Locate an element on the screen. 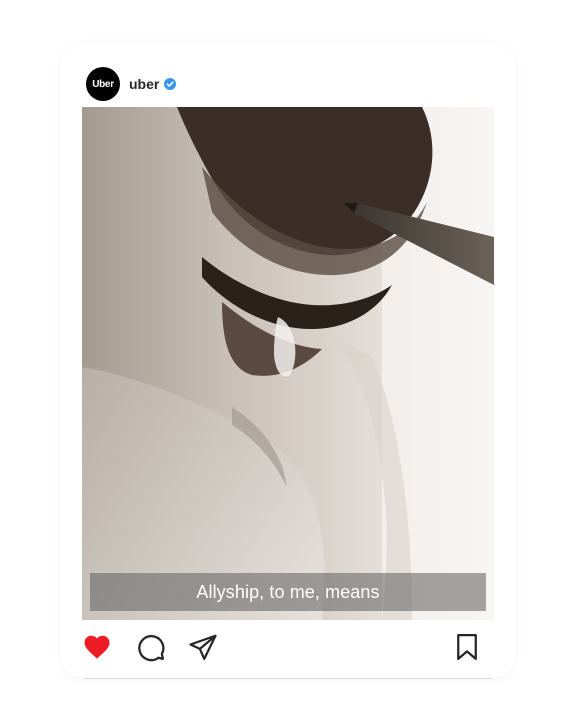 The height and width of the screenshot is (720, 575). share-button is located at coordinates (203, 647).